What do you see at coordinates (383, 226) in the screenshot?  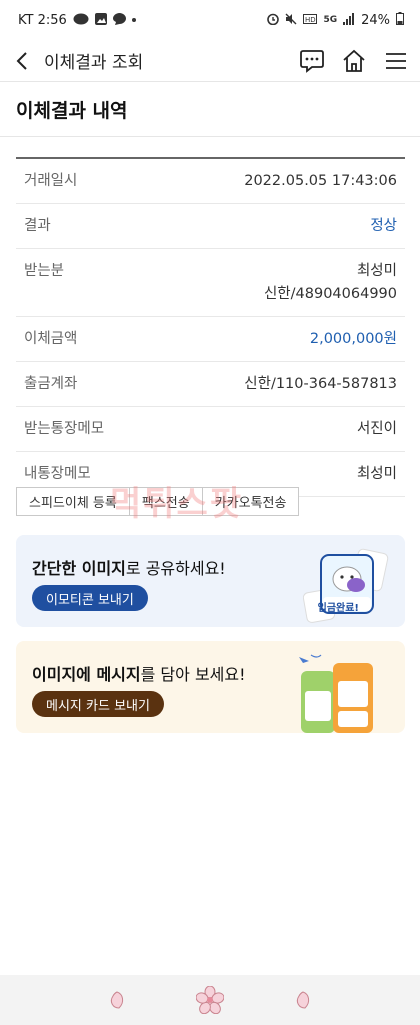 I see `detail-value-result: 정상` at bounding box center [383, 226].